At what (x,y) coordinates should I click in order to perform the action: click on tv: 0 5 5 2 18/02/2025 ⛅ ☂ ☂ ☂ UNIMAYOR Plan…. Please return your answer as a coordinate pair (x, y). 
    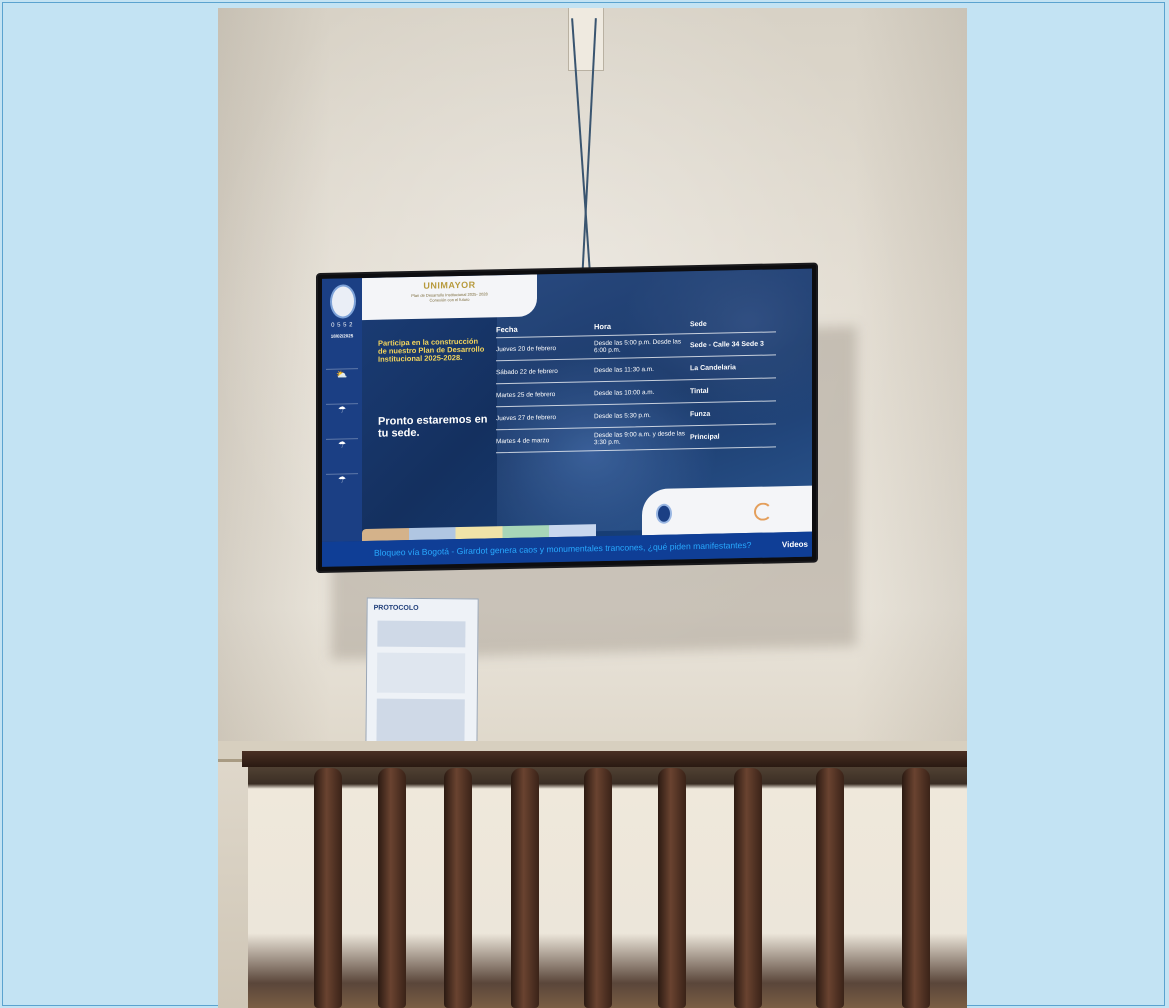
    Looking at the image, I should click on (567, 417).